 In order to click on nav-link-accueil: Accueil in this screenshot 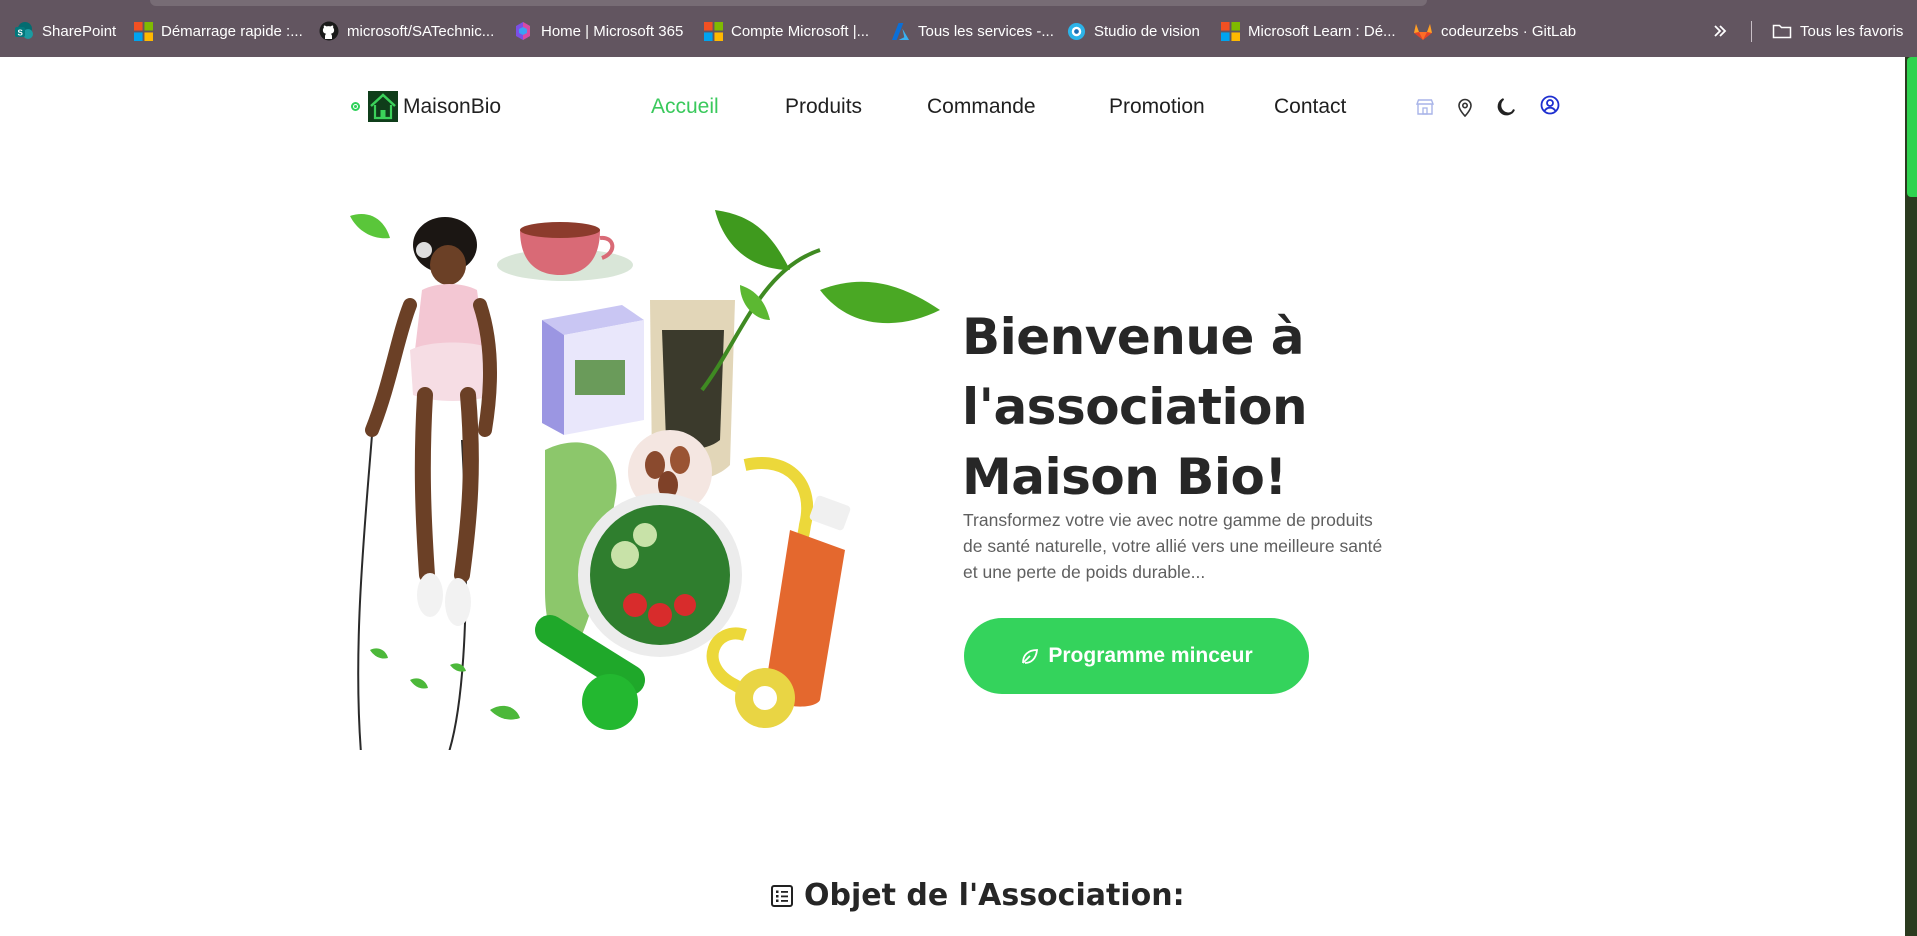, I will do `click(685, 107)`.